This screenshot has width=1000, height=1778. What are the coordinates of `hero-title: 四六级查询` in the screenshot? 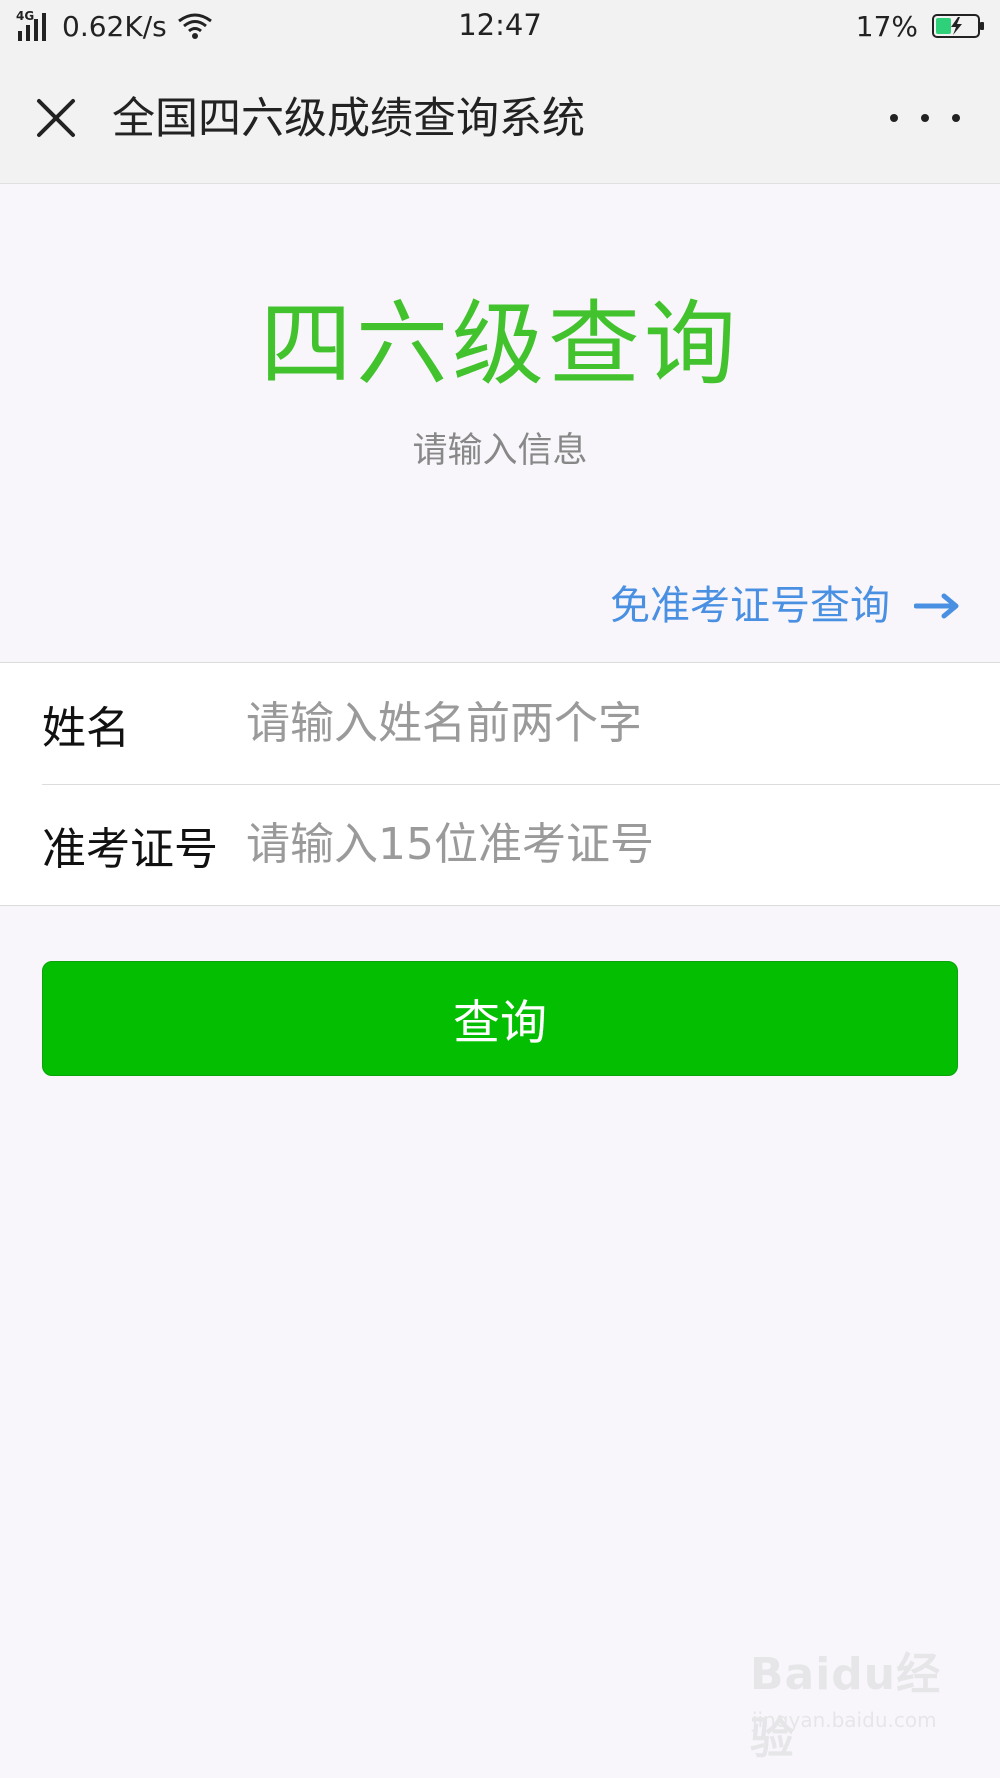 It's located at (499, 344).